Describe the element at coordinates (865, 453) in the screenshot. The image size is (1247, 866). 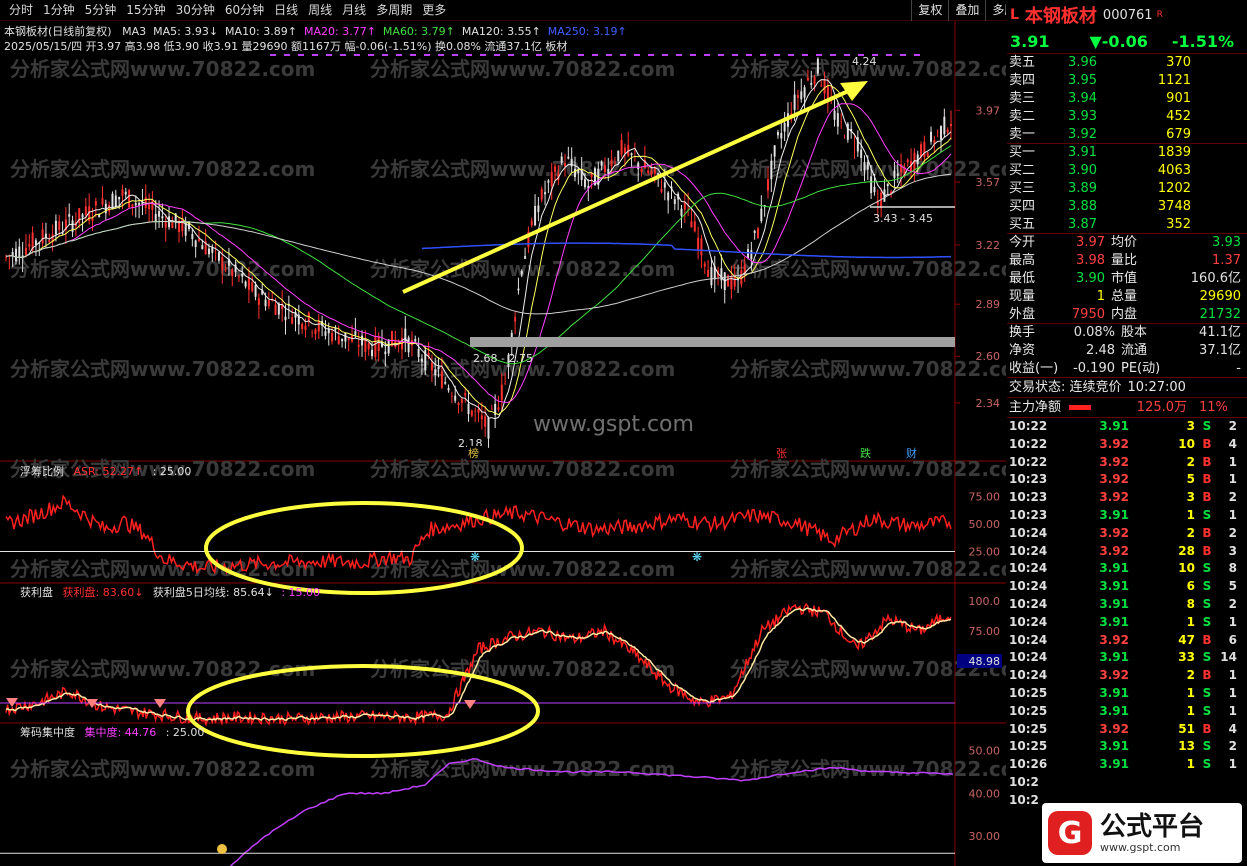
I see `event-marker-2: 跌` at that location.